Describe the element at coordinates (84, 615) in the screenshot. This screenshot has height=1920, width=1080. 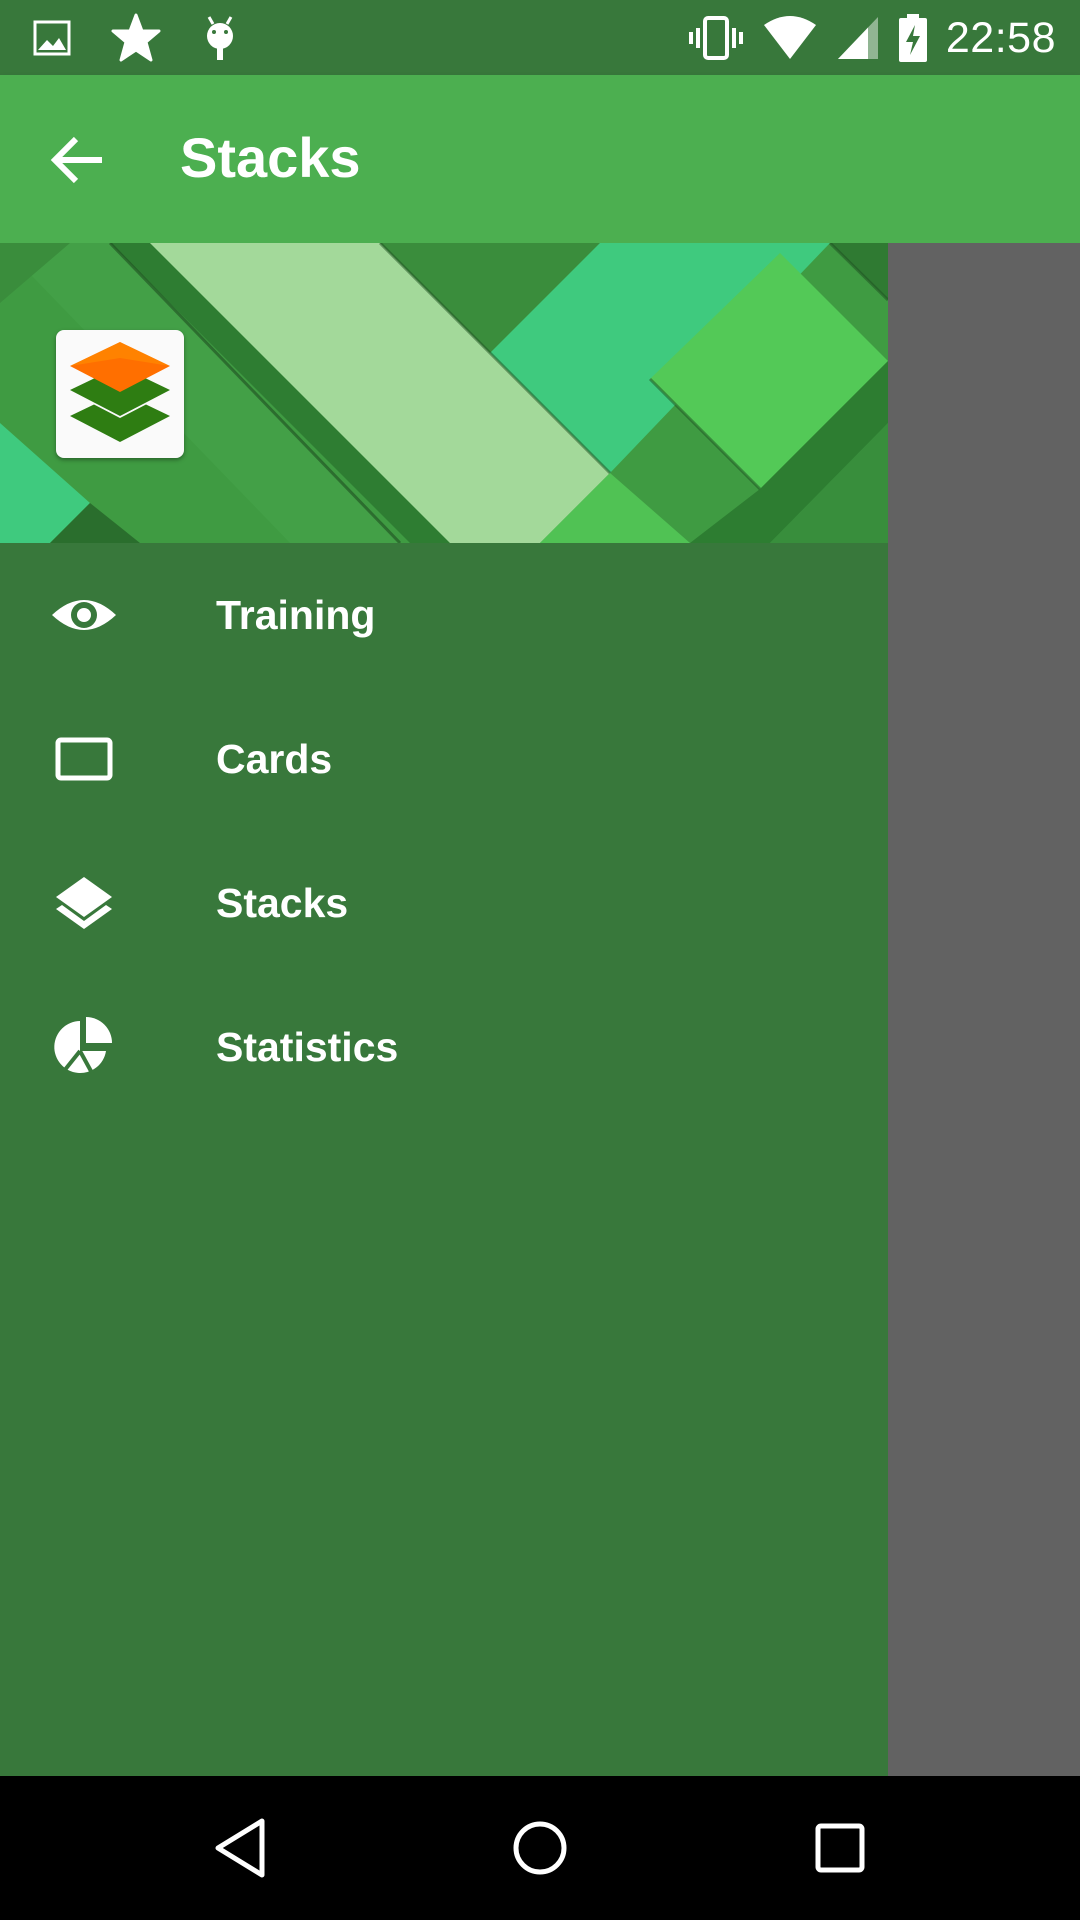
I see `eye-icon` at that location.